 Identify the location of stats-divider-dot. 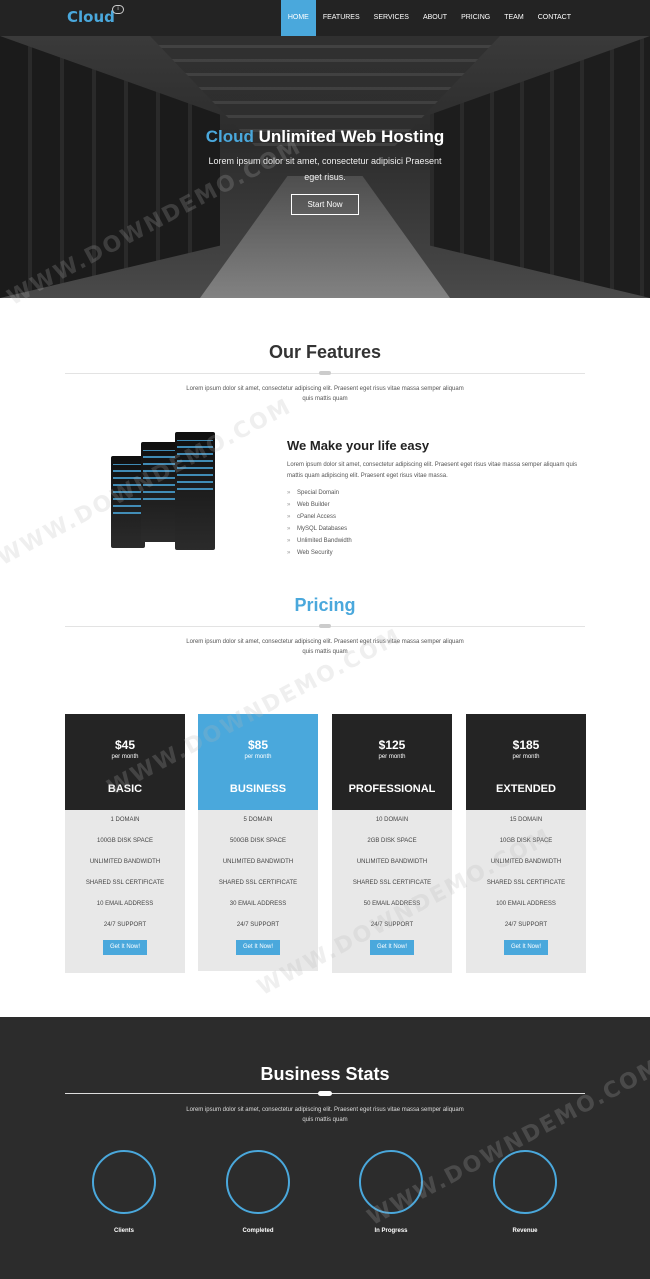
(325, 1093).